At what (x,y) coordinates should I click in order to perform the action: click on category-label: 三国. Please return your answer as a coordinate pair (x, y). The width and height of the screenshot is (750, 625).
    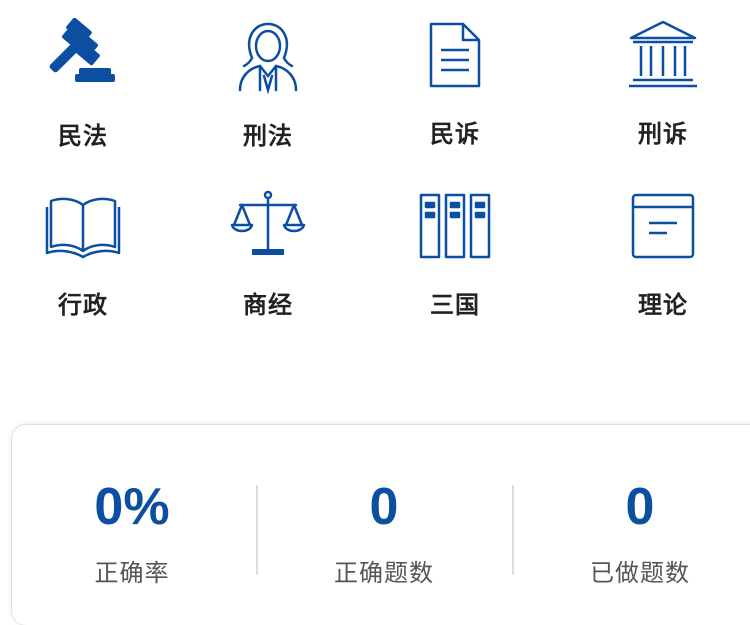
    Looking at the image, I should click on (455, 305).